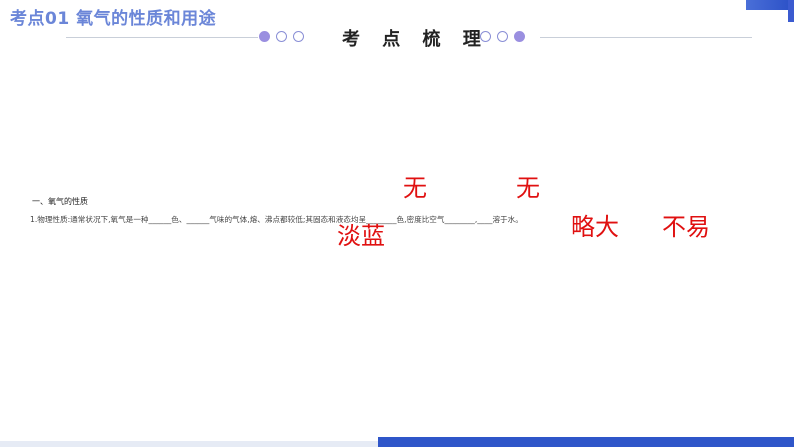 The height and width of the screenshot is (447, 794). I want to click on header-divider-right, so click(646, 37).